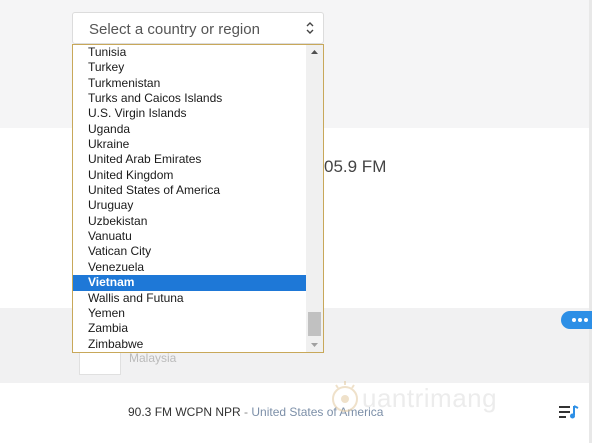 Image resolution: width=592 pixels, height=443 pixels. Describe the element at coordinates (190, 251) in the screenshot. I see `country-option: Vatican City` at that location.